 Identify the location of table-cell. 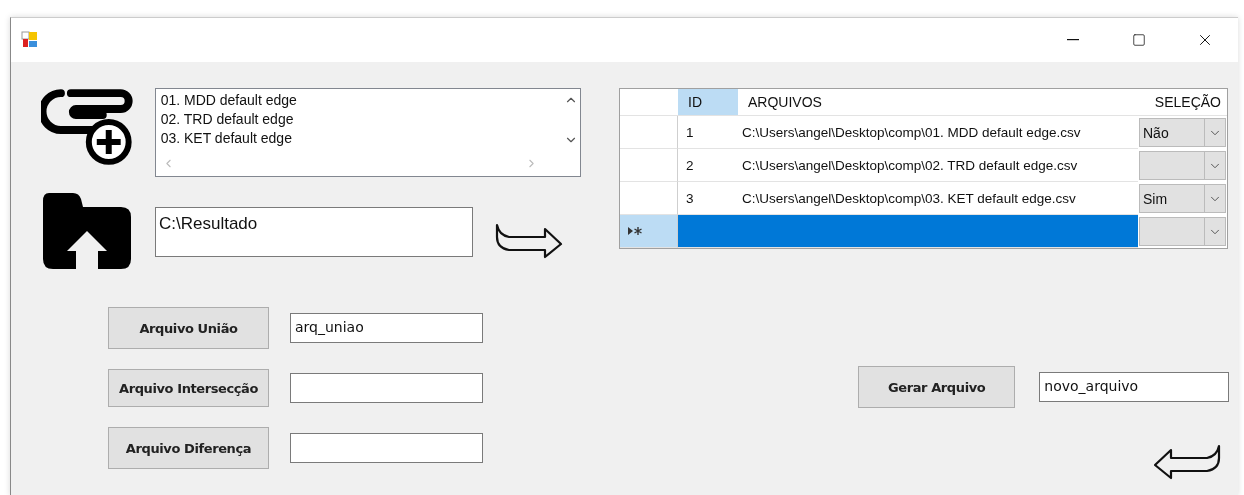
(708, 231).